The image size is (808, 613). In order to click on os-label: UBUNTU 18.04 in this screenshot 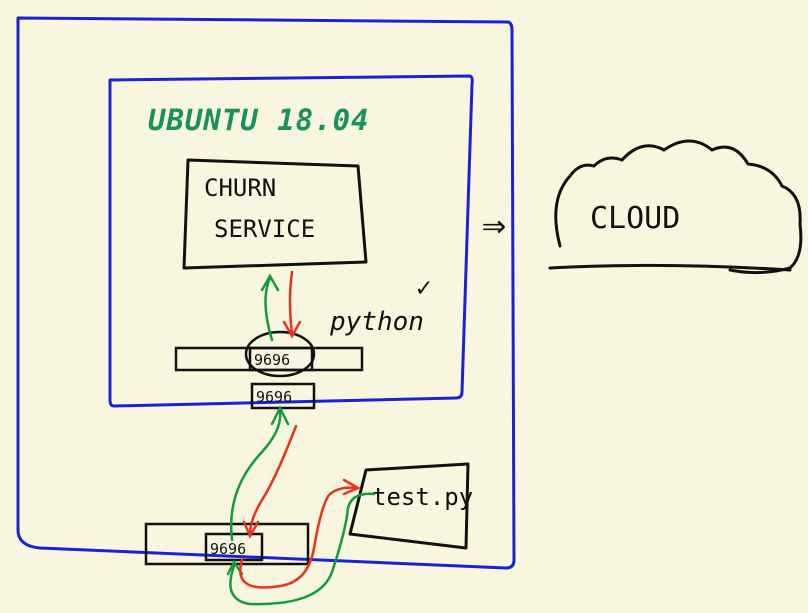, I will do `click(259, 120)`.